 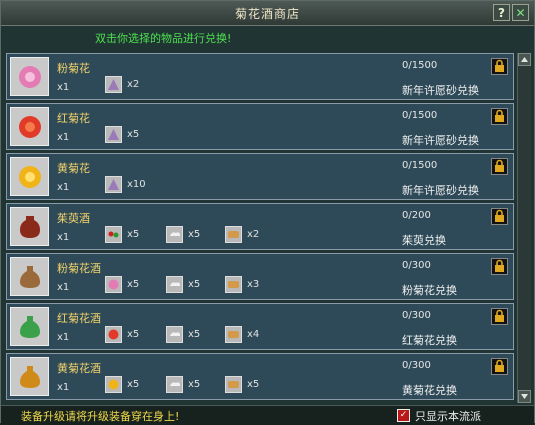 I want to click on exchange-label: 黄菊花兑换, so click(x=429, y=390).